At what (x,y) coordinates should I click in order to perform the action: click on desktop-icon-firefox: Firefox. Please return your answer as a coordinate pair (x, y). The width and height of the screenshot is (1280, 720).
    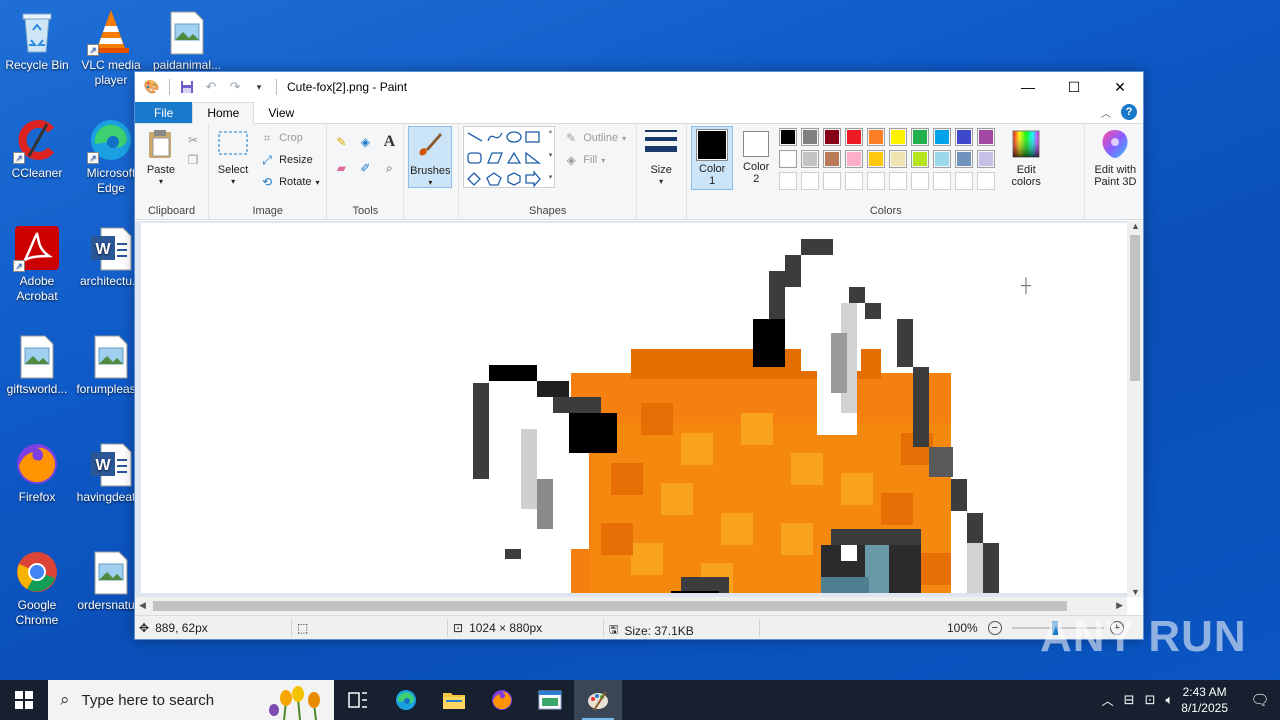
    Looking at the image, I should click on (37, 472).